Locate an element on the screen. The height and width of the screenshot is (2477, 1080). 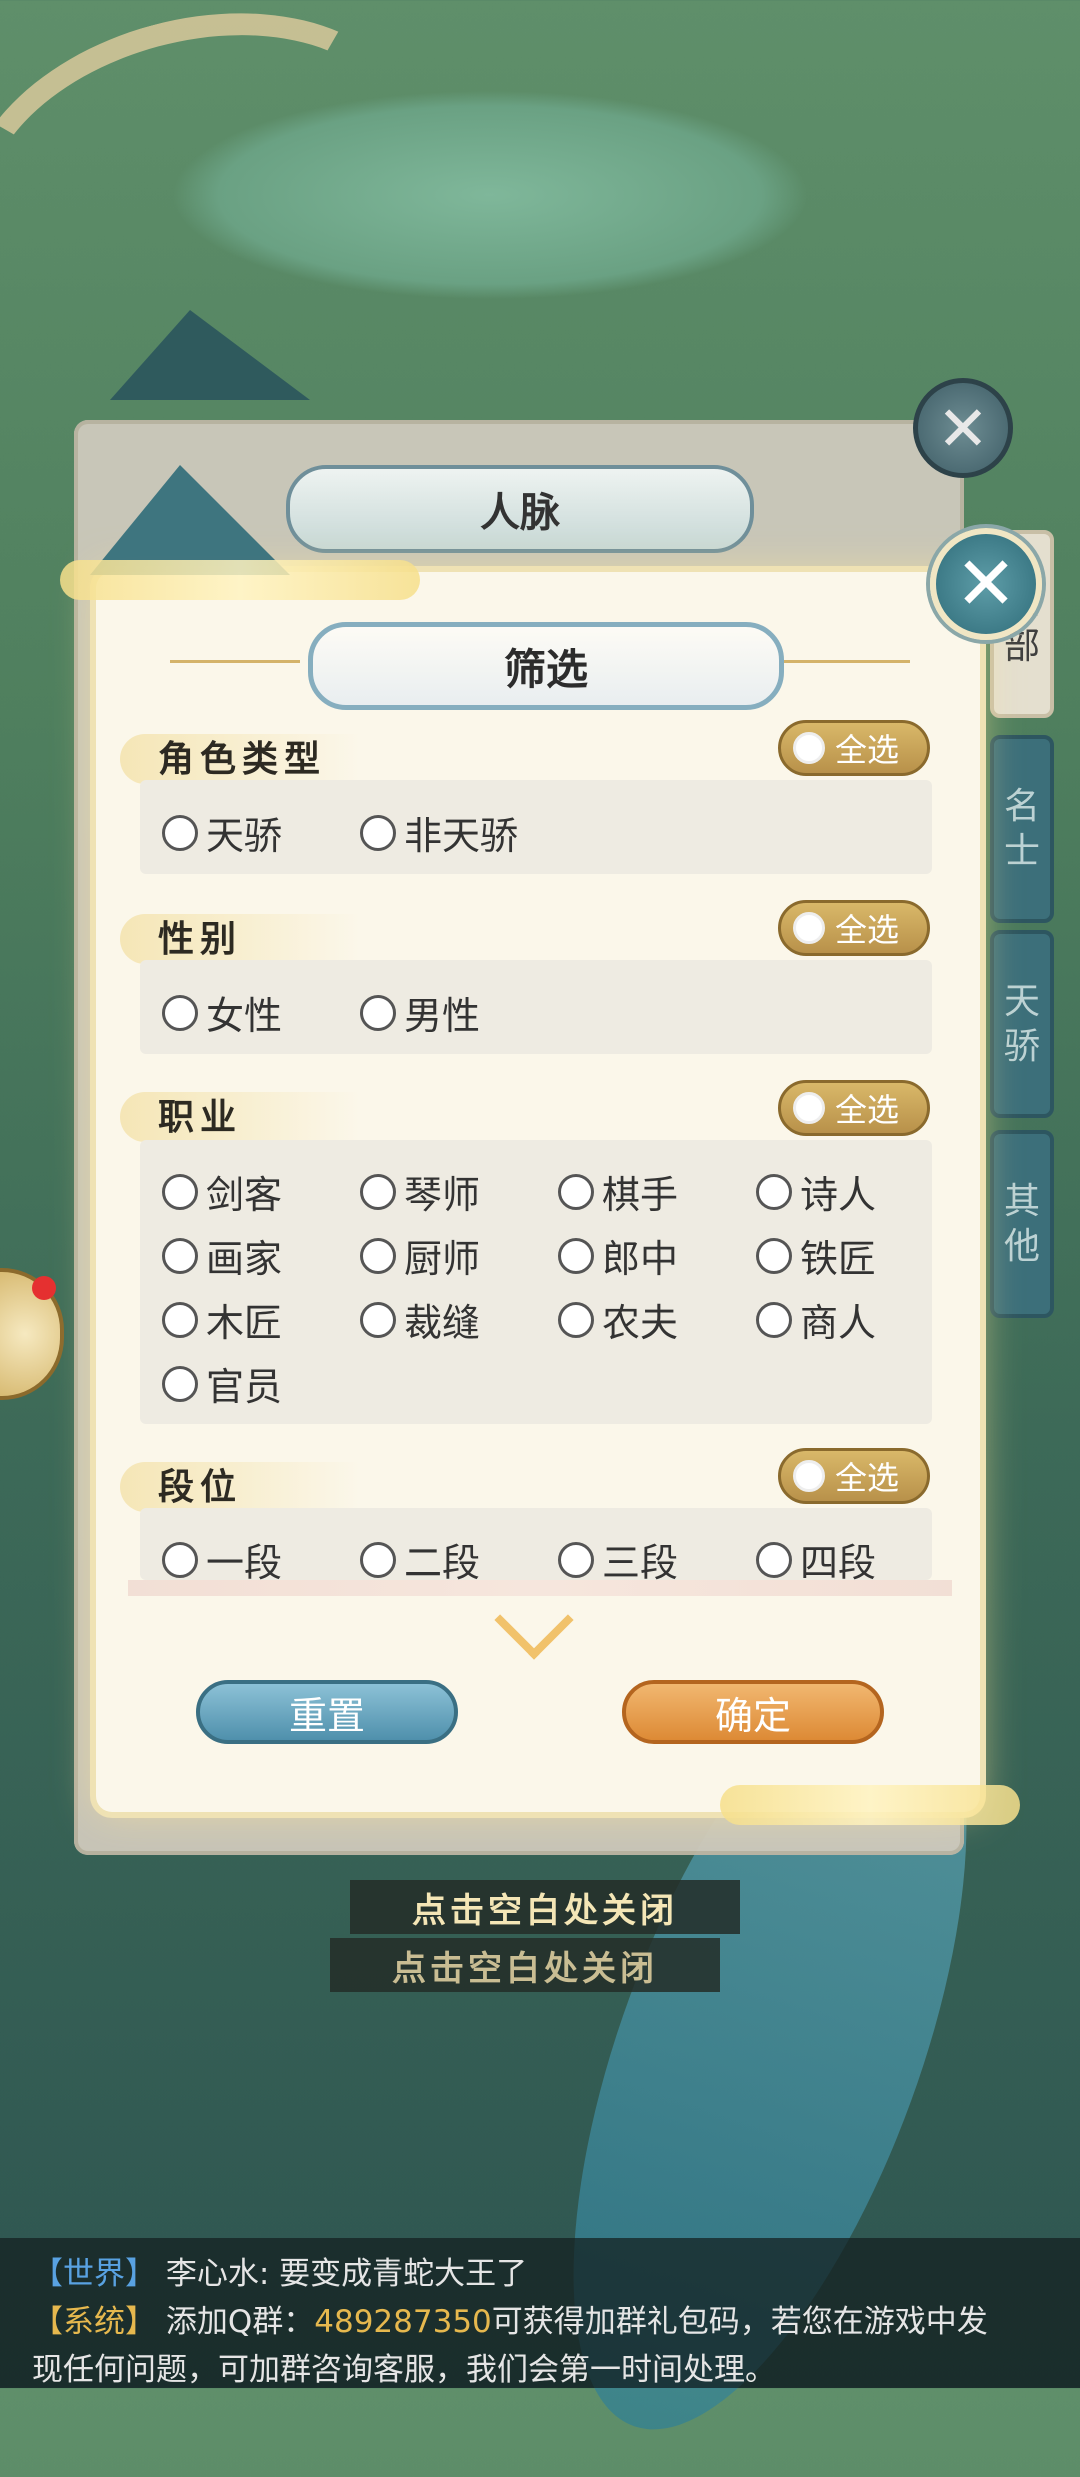
option-label: 棋手 is located at coordinates (640, 1195).